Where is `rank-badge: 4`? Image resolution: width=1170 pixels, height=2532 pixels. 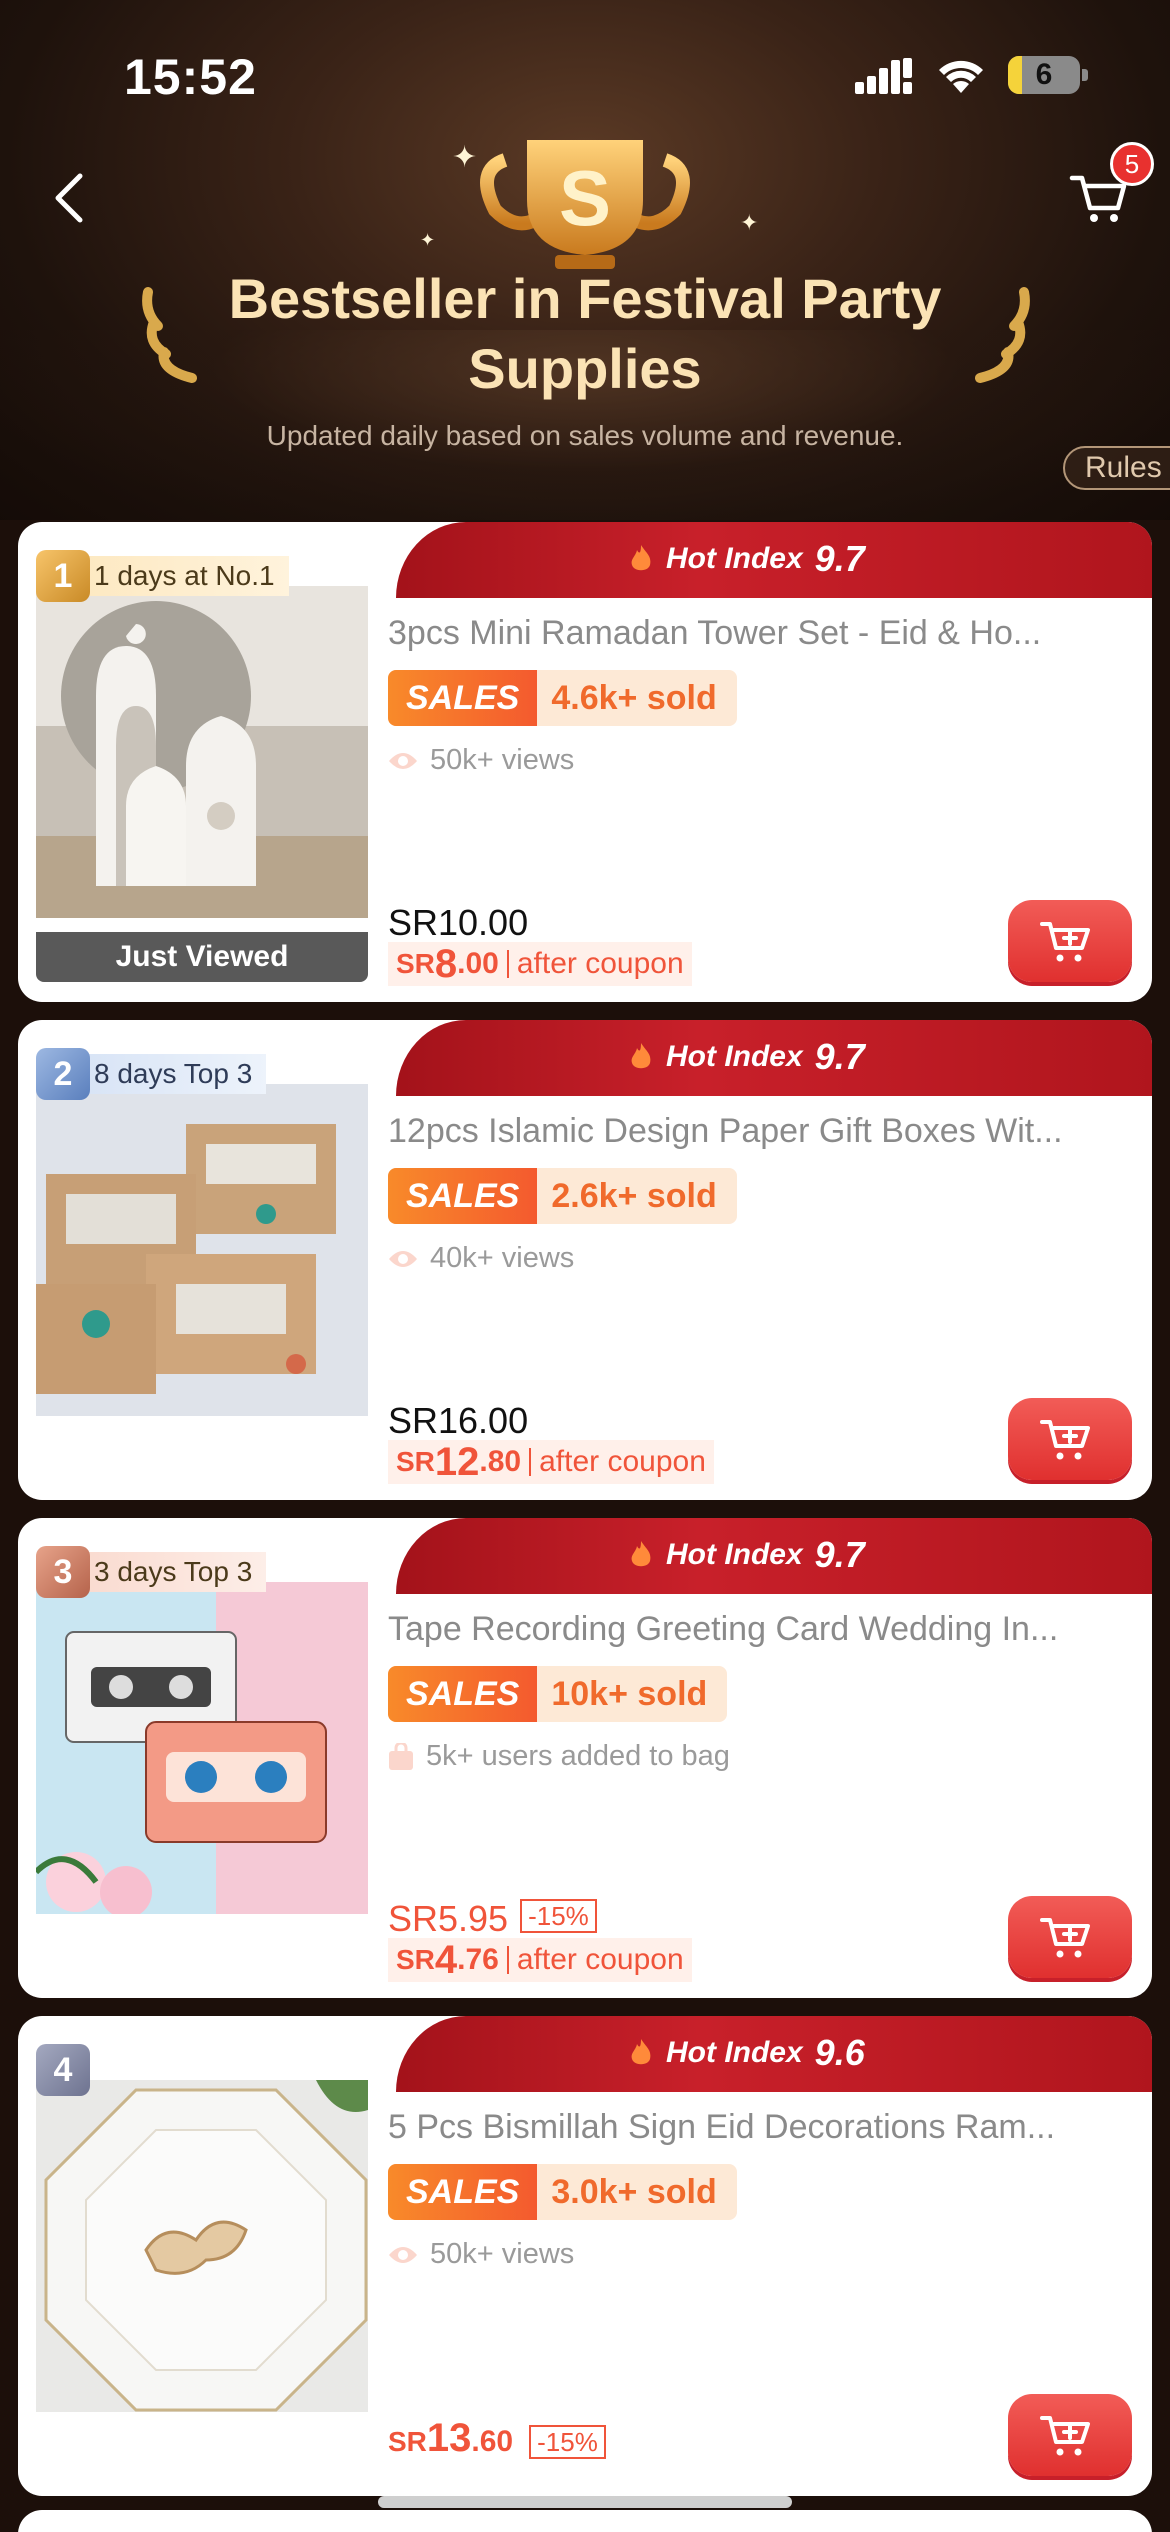 rank-badge: 4 is located at coordinates (63, 2070).